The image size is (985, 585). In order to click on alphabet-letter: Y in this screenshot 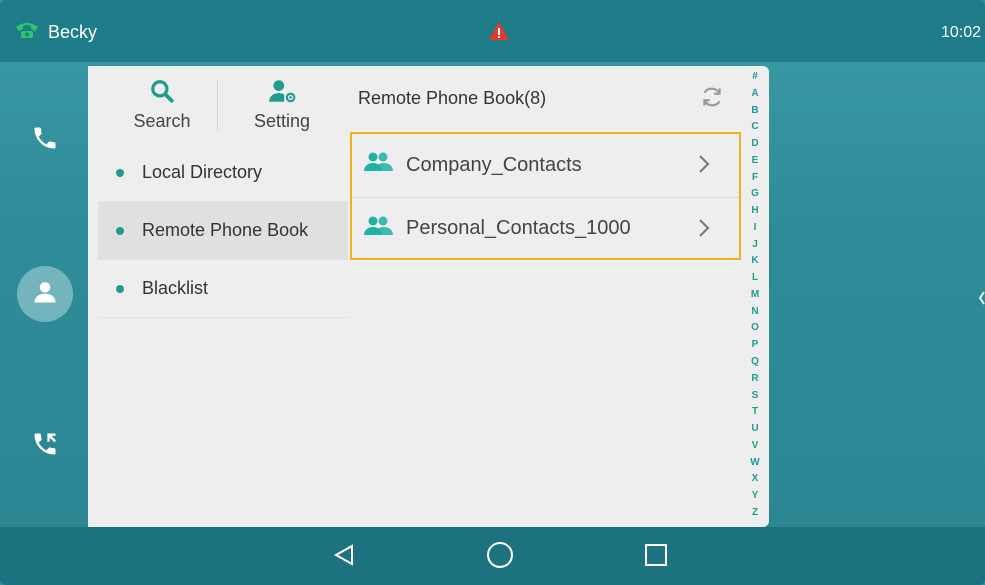, I will do `click(755, 496)`.